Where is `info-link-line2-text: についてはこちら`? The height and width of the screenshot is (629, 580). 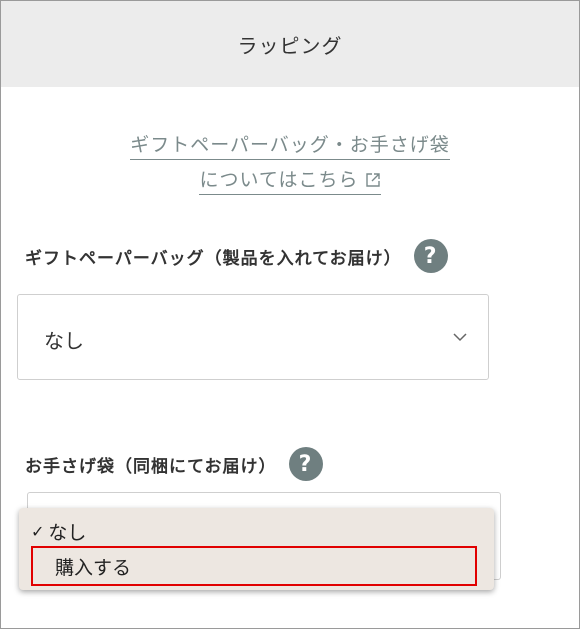
info-link-line2-text: についてはこちら is located at coordinates (278, 180).